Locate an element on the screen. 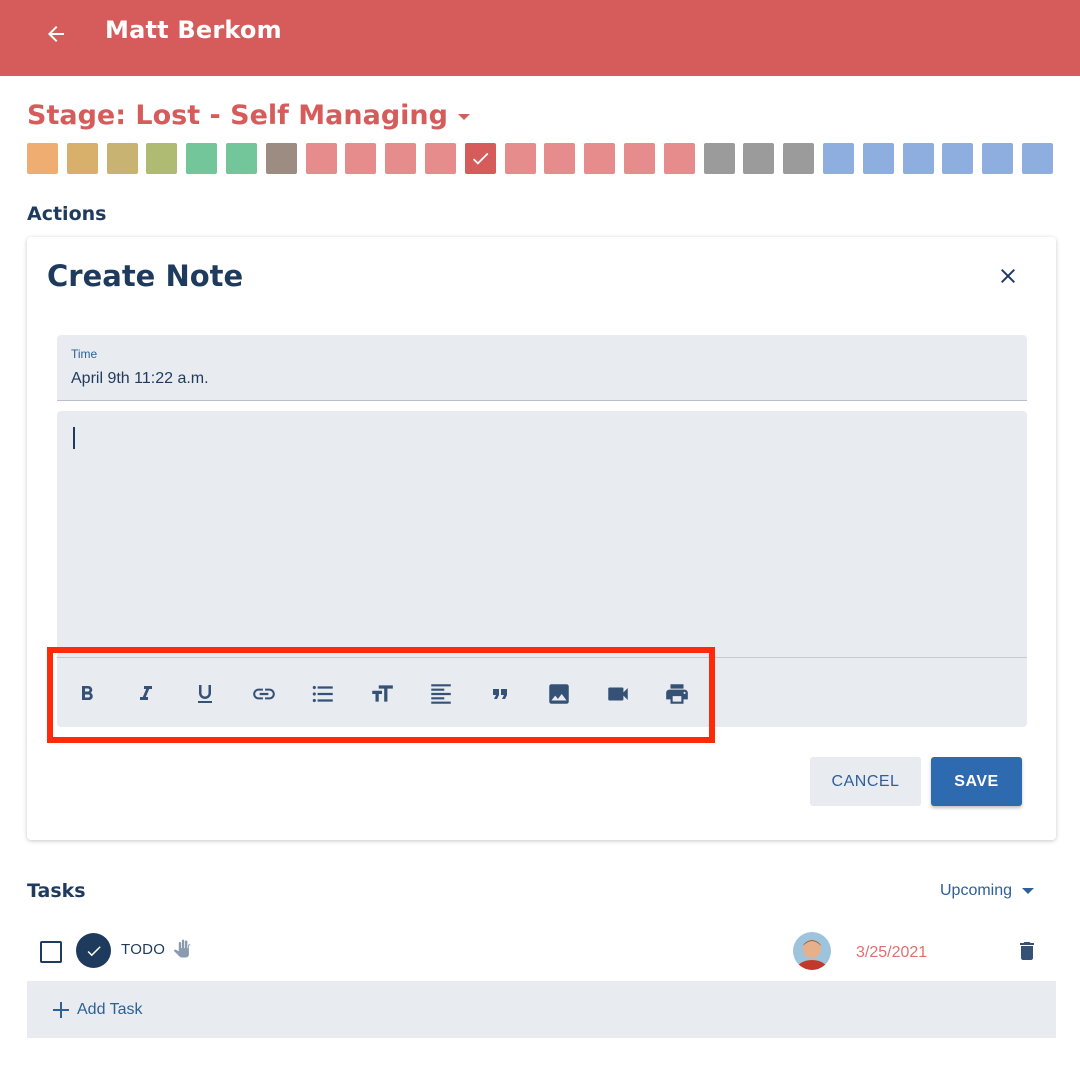  add-task-label: Add Task is located at coordinates (110, 1009).